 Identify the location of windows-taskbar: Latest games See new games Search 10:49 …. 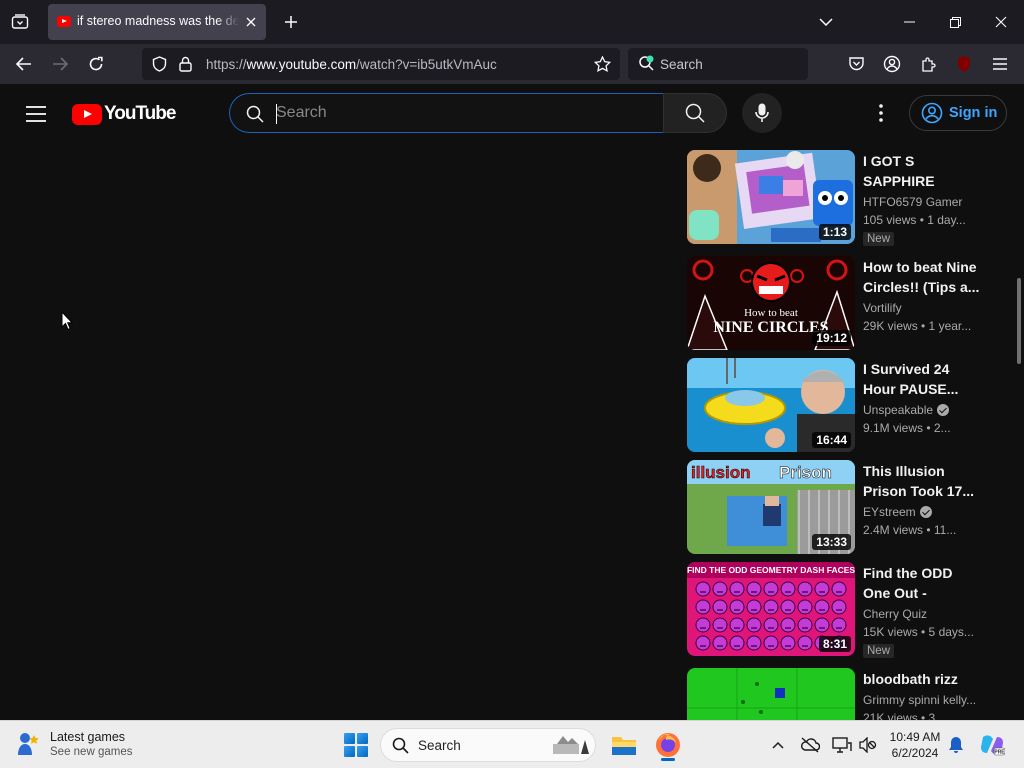
(512, 744).